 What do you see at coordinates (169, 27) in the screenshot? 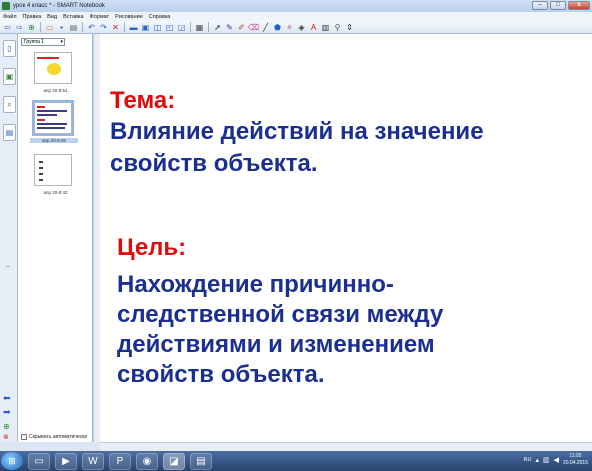
I see `capture-icon: ◰` at bounding box center [169, 27].